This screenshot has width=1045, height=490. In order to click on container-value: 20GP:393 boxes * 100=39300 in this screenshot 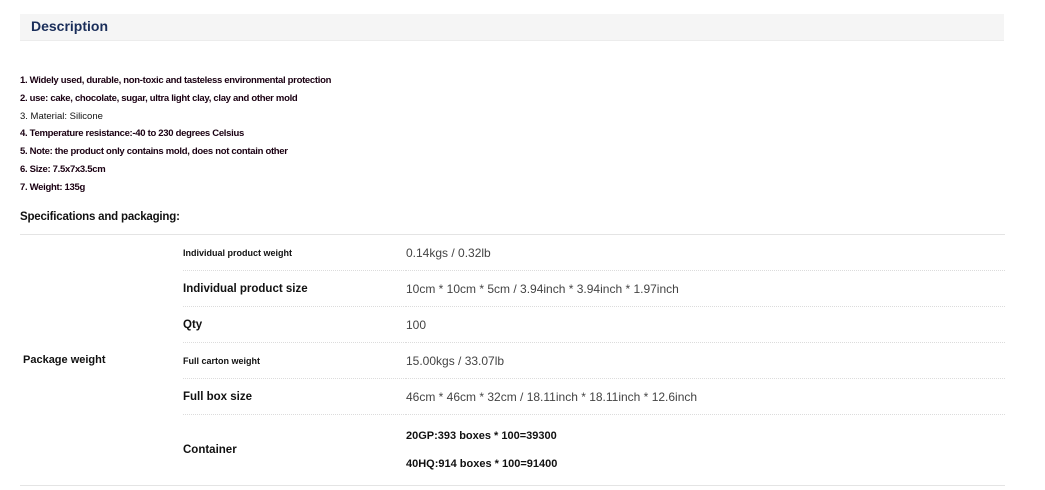, I will do `click(481, 436)`.